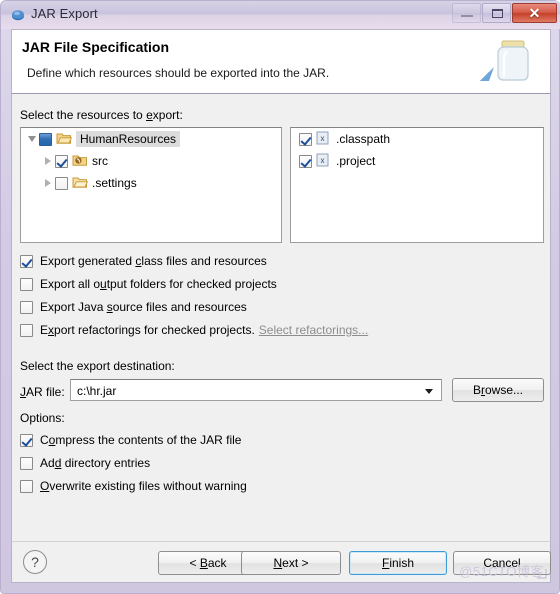 This screenshot has height=594, width=560. I want to click on file-item-label: .project, so click(355, 161).